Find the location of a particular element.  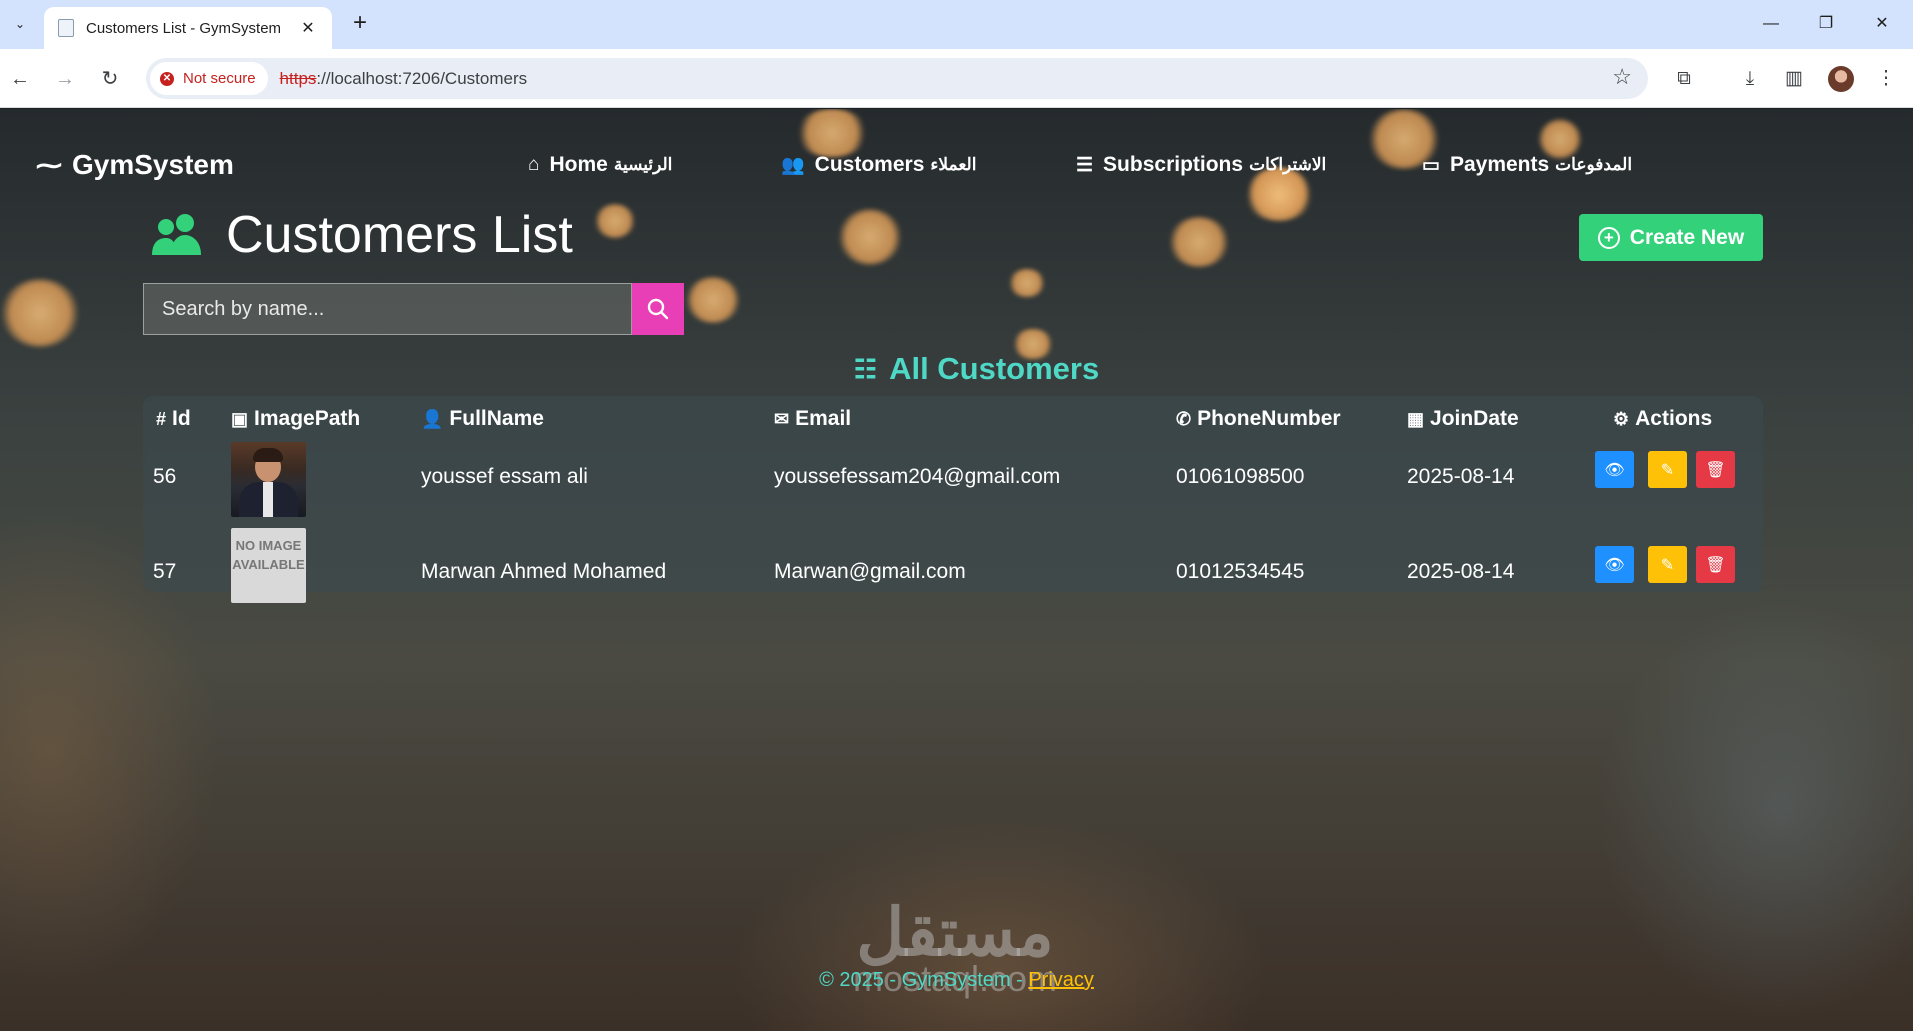

extensions-icon: ⧉ is located at coordinates (1684, 79).